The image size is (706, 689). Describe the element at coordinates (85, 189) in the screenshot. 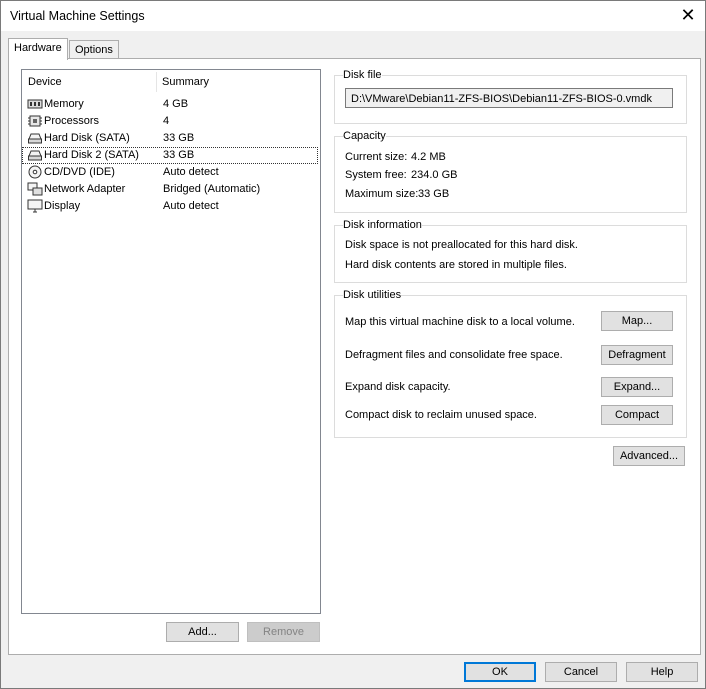

I see `device-name: Network Adapter` at that location.